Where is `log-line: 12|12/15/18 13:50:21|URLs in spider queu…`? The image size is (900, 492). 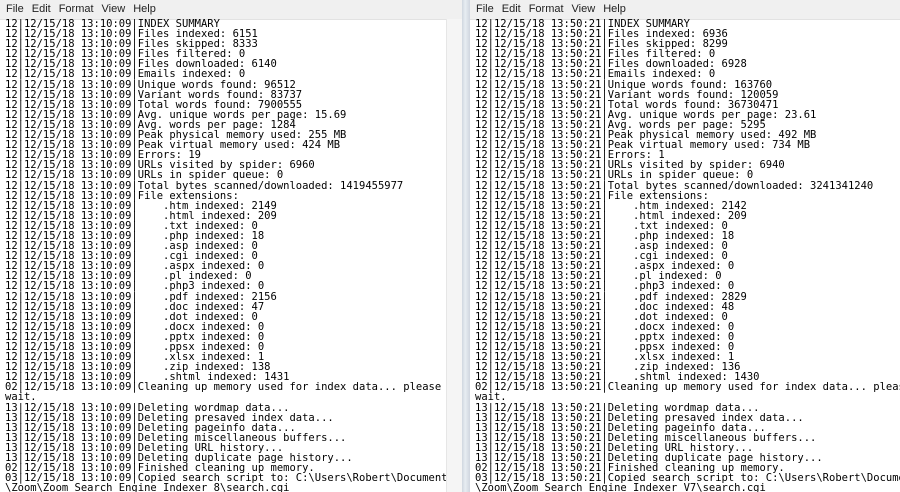 log-line: 12|12/15/18 13:50:21|URLs in spider queu… is located at coordinates (614, 175).